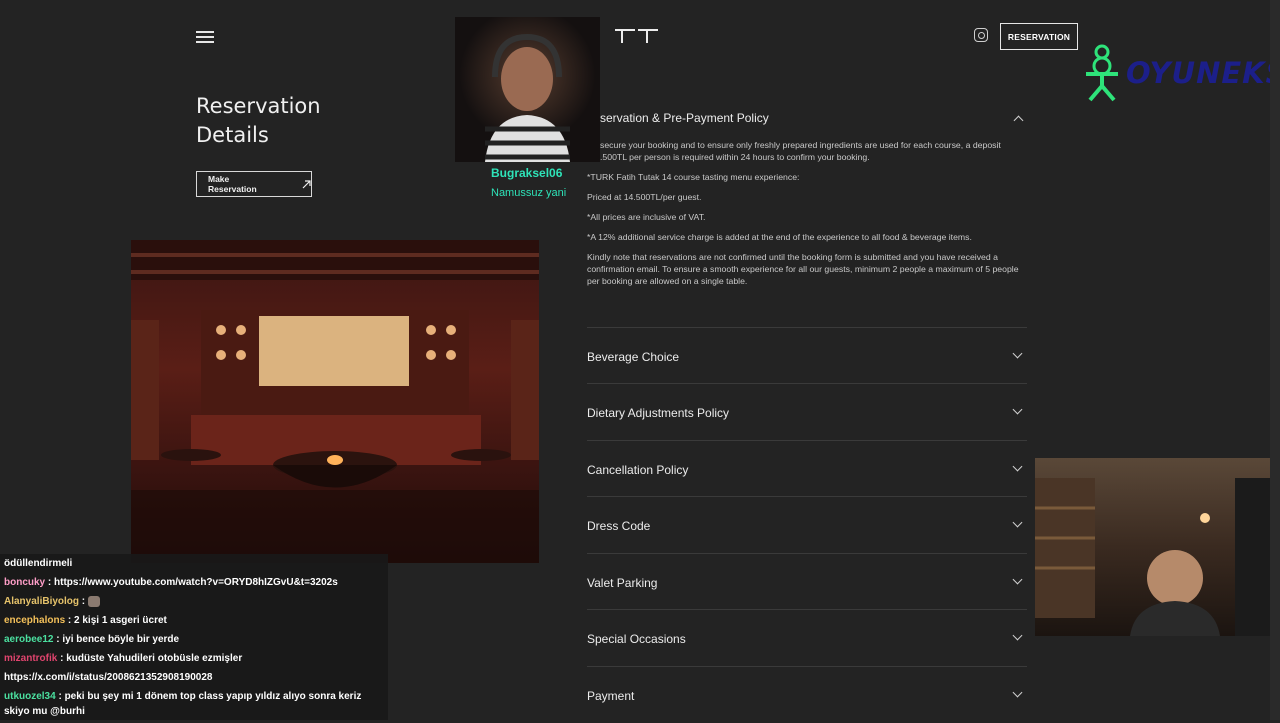 The width and height of the screenshot is (1280, 723). What do you see at coordinates (205, 37) in the screenshot?
I see `menu-button` at bounding box center [205, 37].